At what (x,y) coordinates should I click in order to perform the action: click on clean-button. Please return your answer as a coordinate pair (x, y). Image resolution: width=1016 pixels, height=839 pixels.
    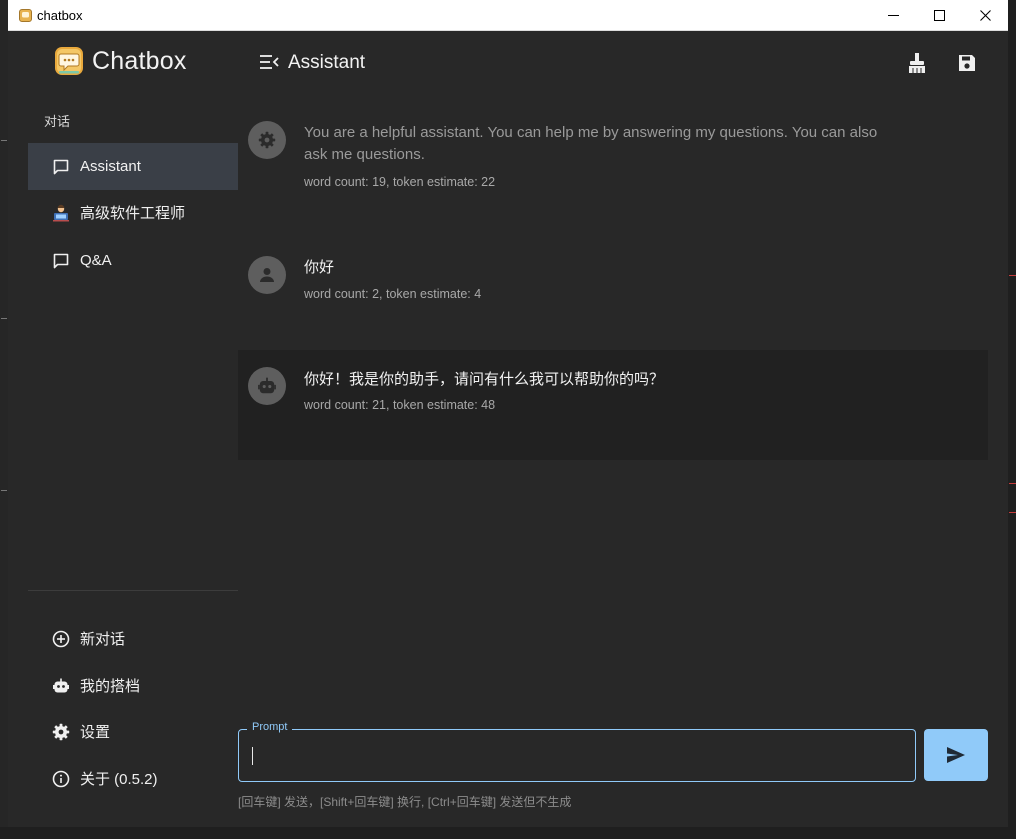
    Looking at the image, I should click on (917, 63).